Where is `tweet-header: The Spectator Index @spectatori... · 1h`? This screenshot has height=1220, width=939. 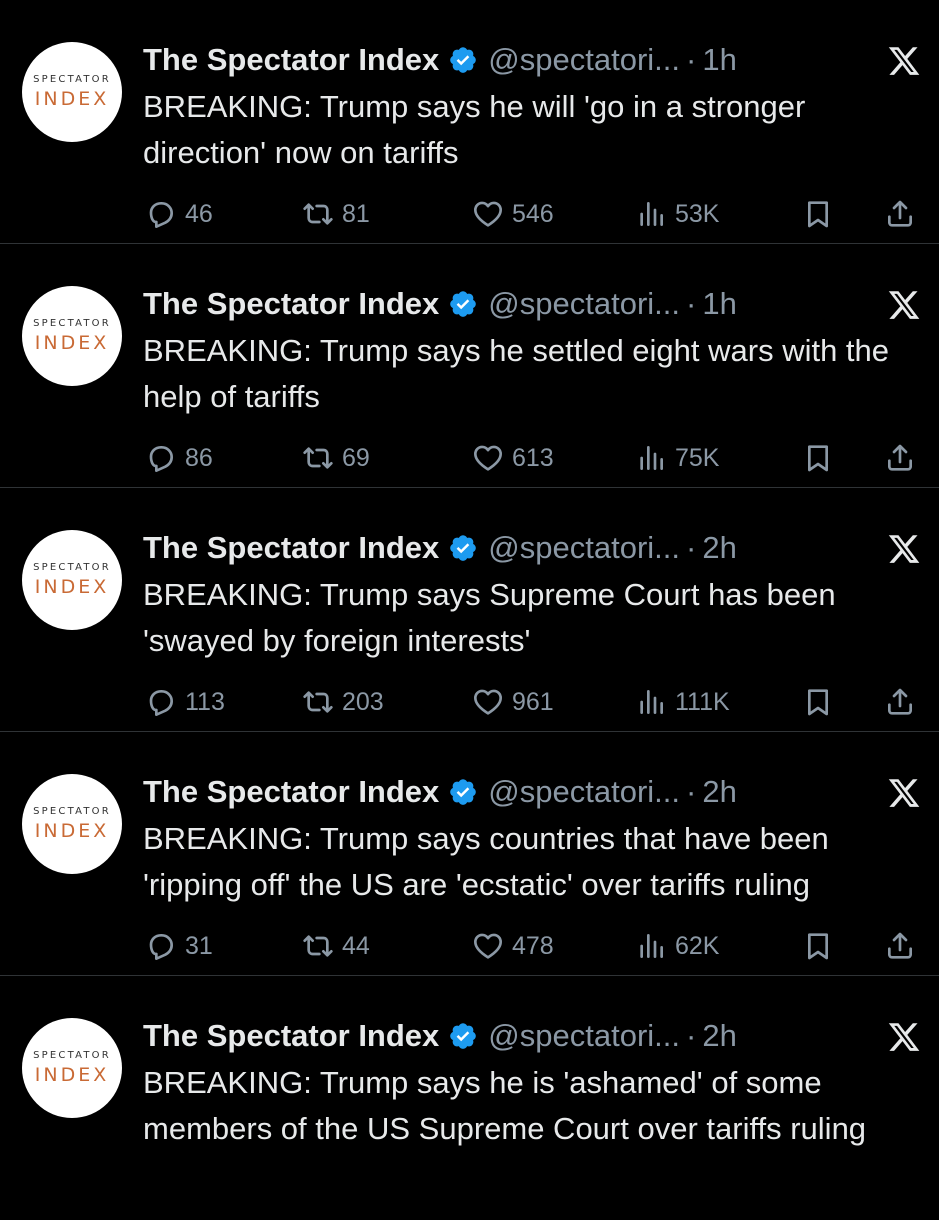 tweet-header: The Spectator Index @spectatori... · 1h is located at coordinates (523, 60).